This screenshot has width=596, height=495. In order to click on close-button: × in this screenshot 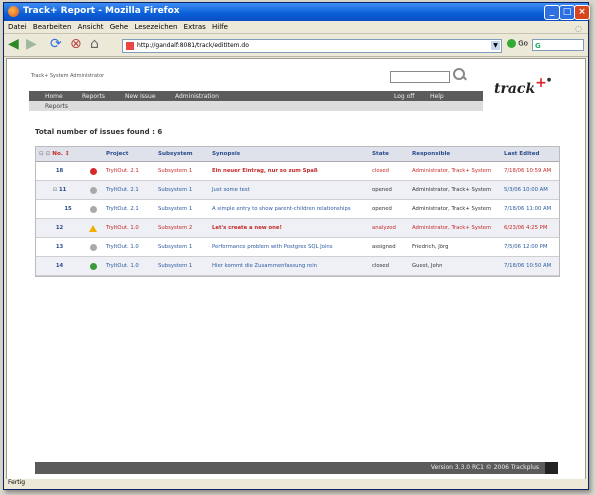, I will do `click(582, 12)`.